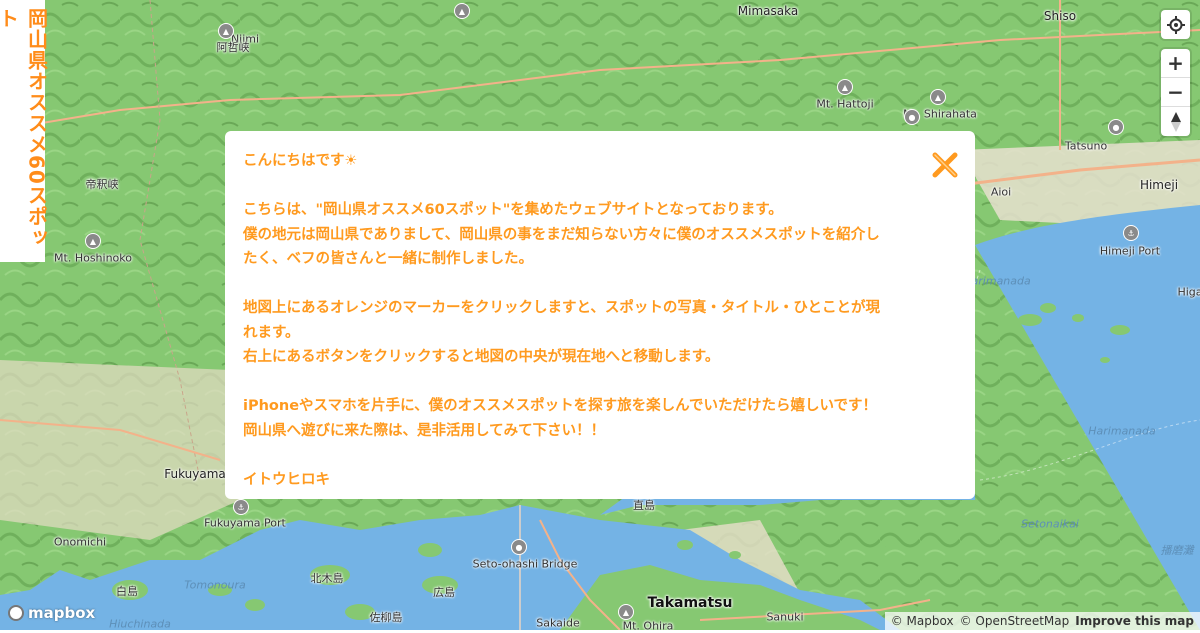 Image resolution: width=1200 pixels, height=633 pixels. Describe the element at coordinates (127, 591) in the screenshot. I see `place-label: 白島` at that location.